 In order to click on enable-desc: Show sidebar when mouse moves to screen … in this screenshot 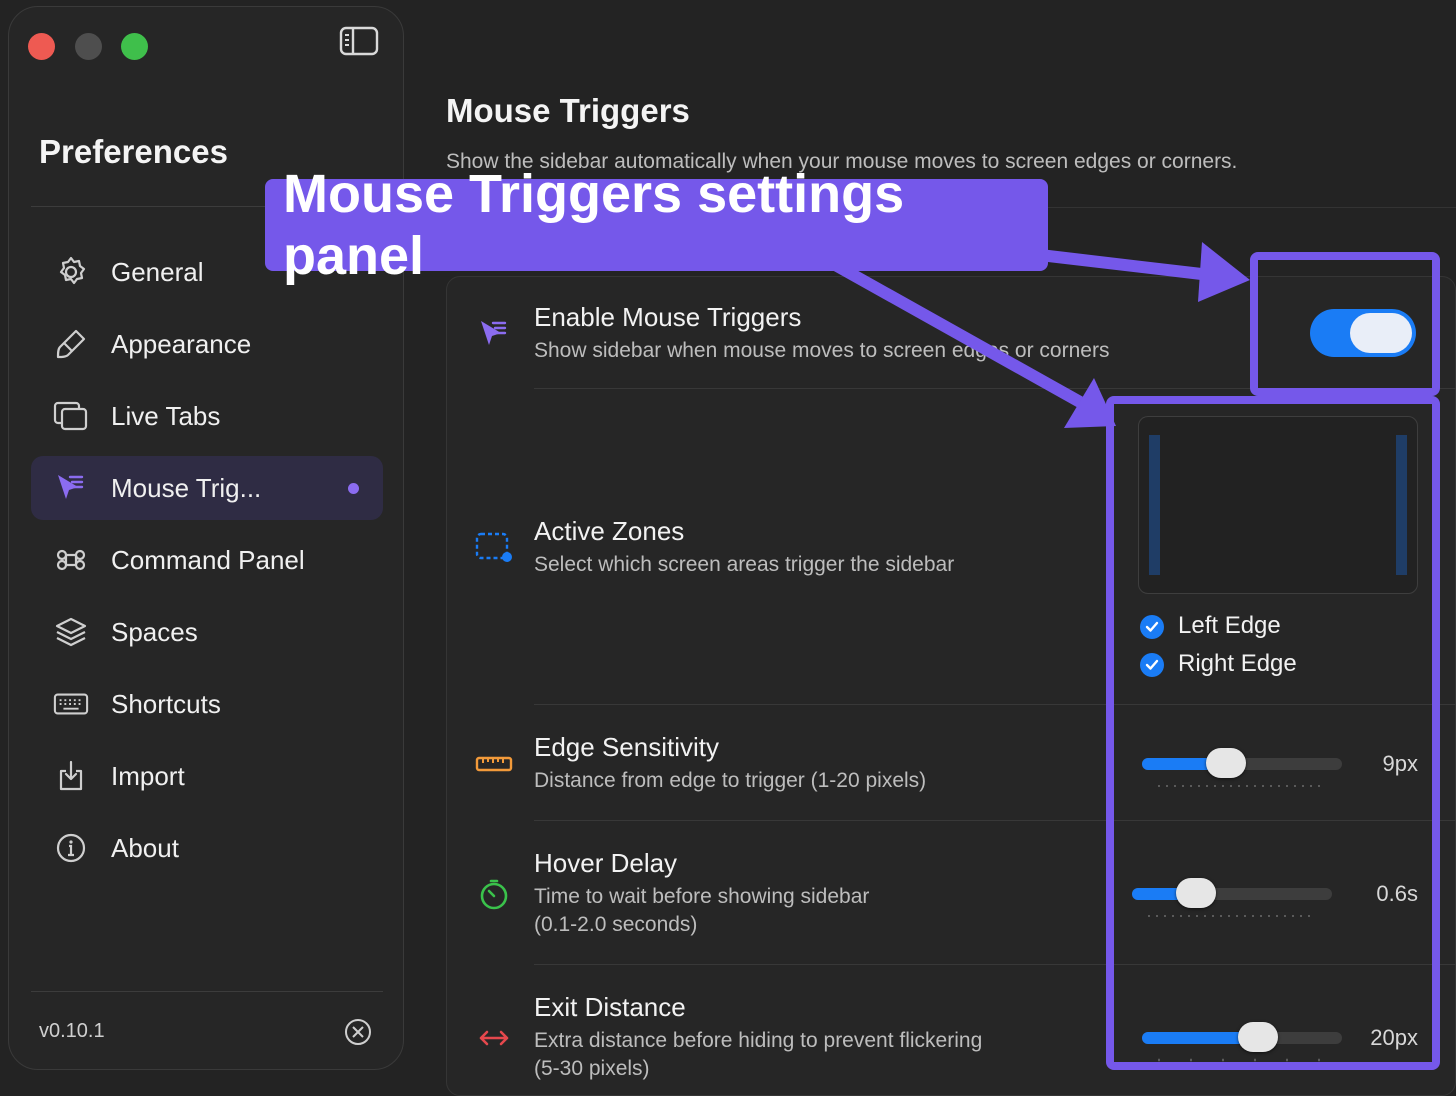, I will do `click(822, 350)`.